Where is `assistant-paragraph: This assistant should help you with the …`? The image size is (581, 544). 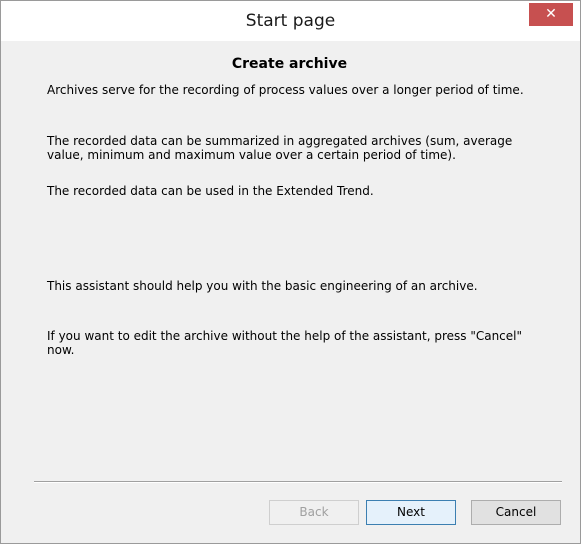
assistant-paragraph: This assistant should help you with the … is located at coordinates (262, 286).